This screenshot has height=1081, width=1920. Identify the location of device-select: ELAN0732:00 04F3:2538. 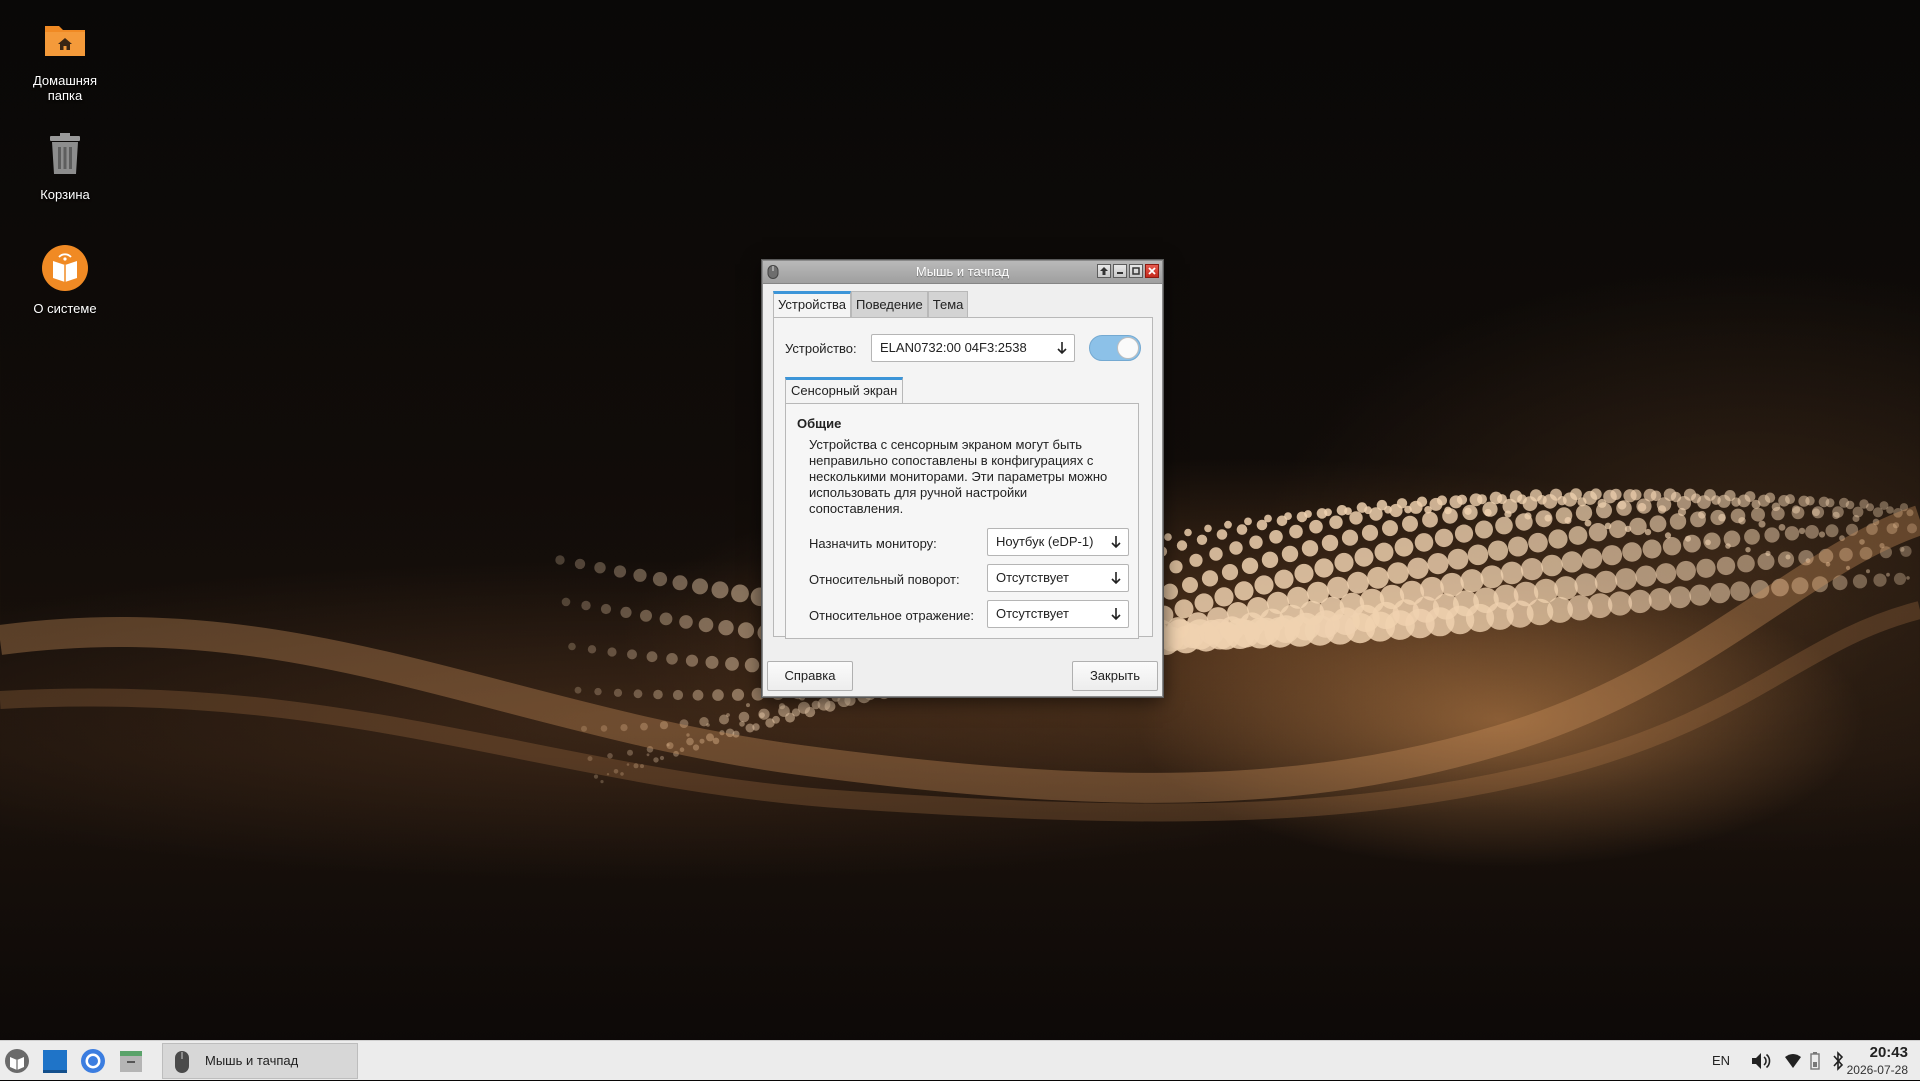
(973, 348).